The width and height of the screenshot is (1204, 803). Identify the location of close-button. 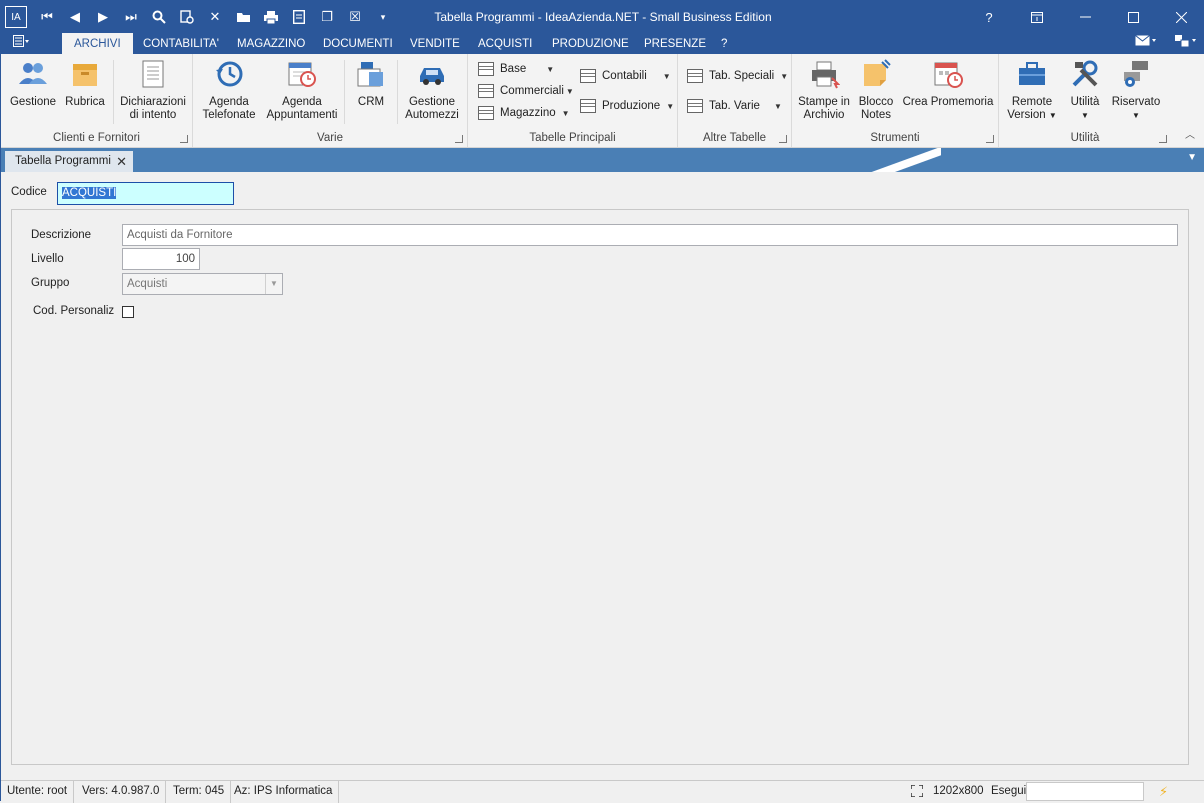
(1180, 17).